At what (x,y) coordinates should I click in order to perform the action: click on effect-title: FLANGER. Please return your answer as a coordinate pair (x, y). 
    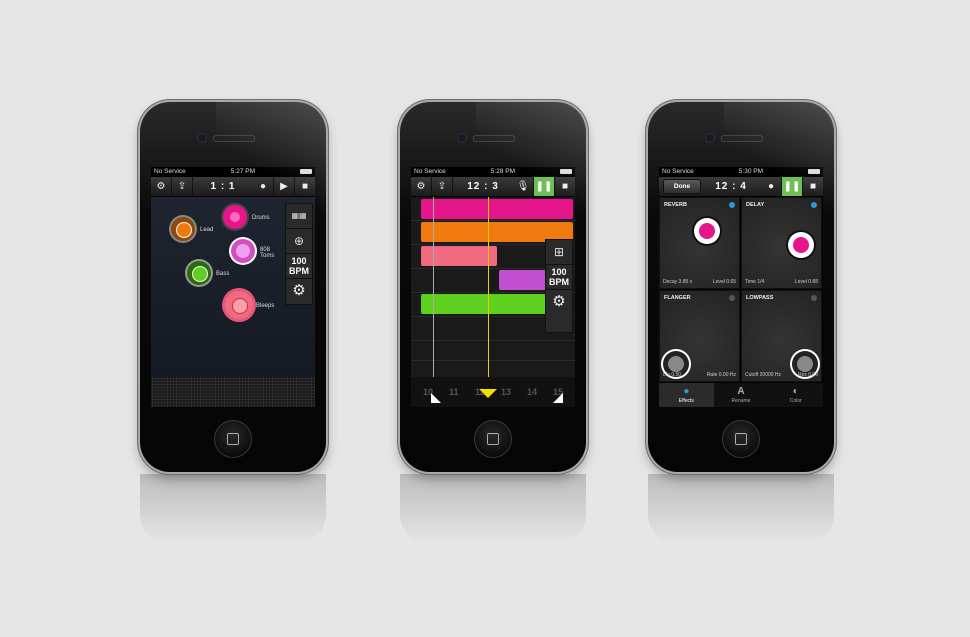
    Looking at the image, I should click on (677, 298).